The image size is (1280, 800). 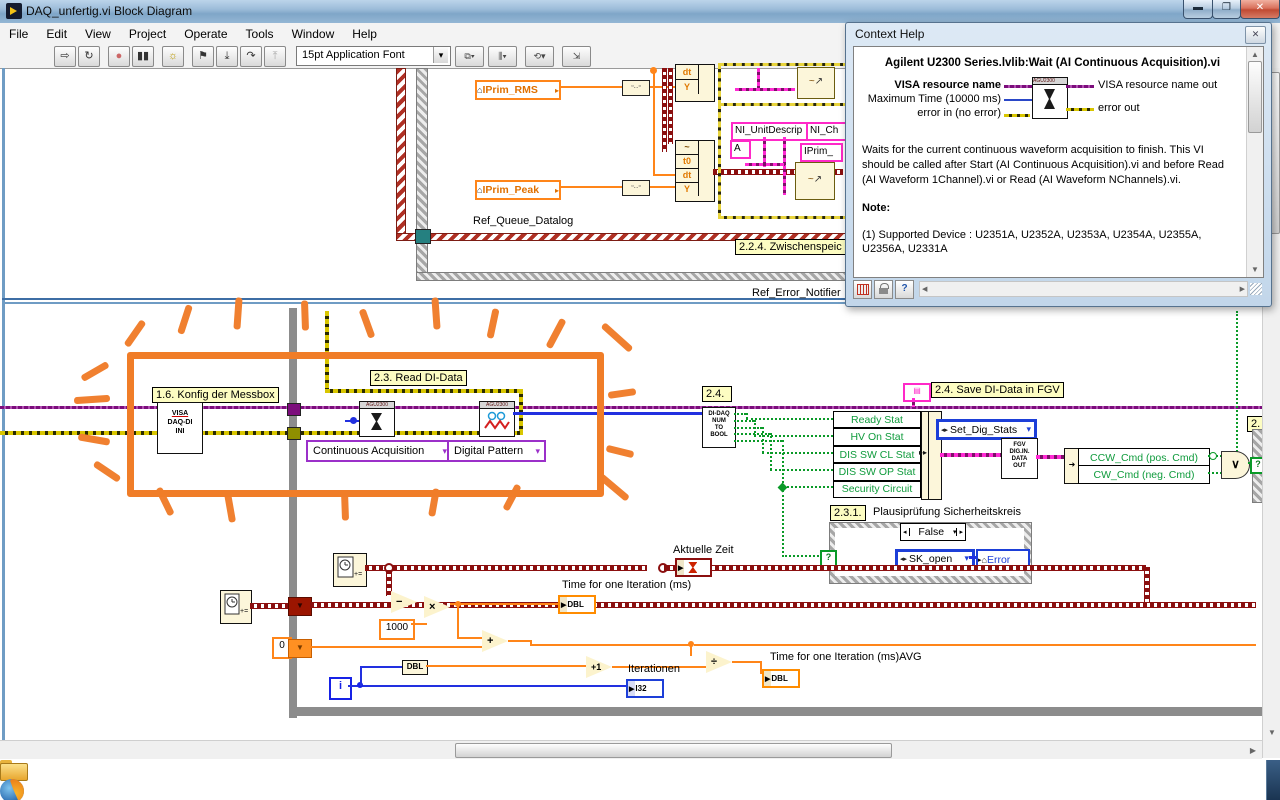 I want to click on a-constant: A, so click(x=740, y=149).